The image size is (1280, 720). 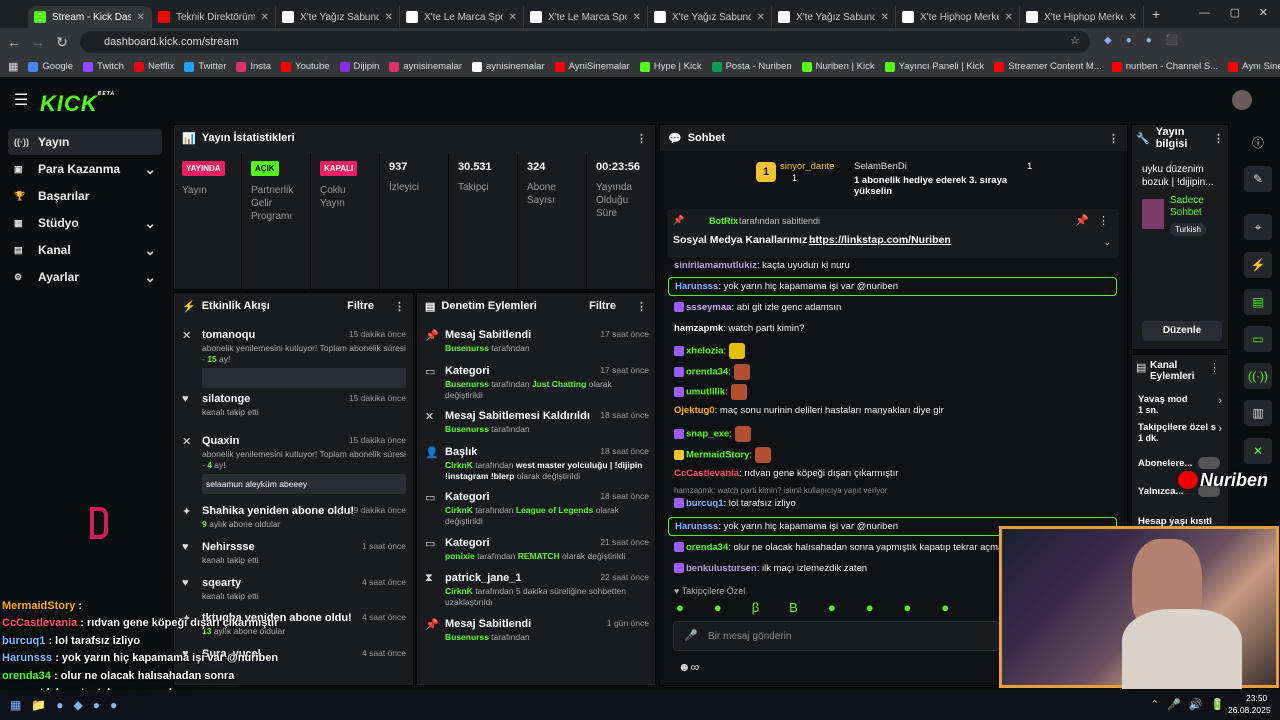 I want to click on pinned-link: https://linkstap.com/Nuriben, so click(x=880, y=240).